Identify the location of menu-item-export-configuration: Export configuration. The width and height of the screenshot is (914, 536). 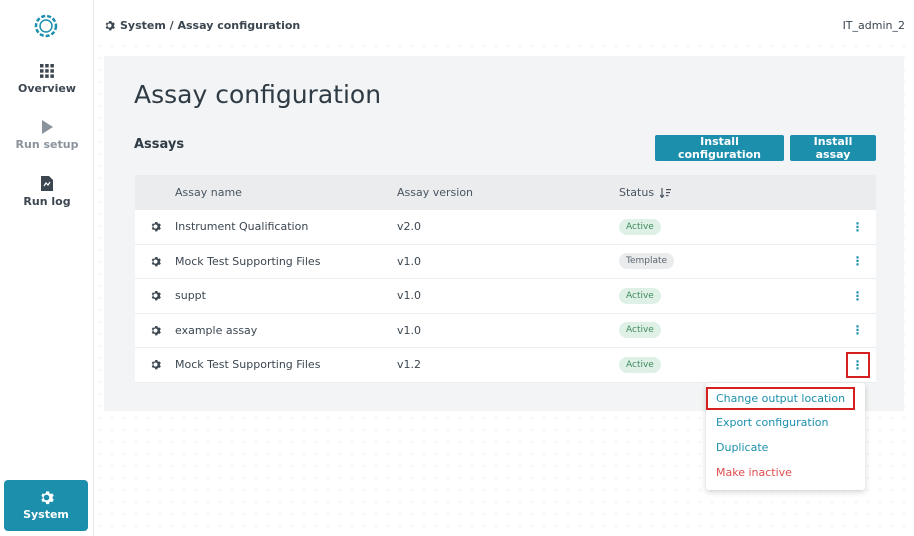
(772, 422).